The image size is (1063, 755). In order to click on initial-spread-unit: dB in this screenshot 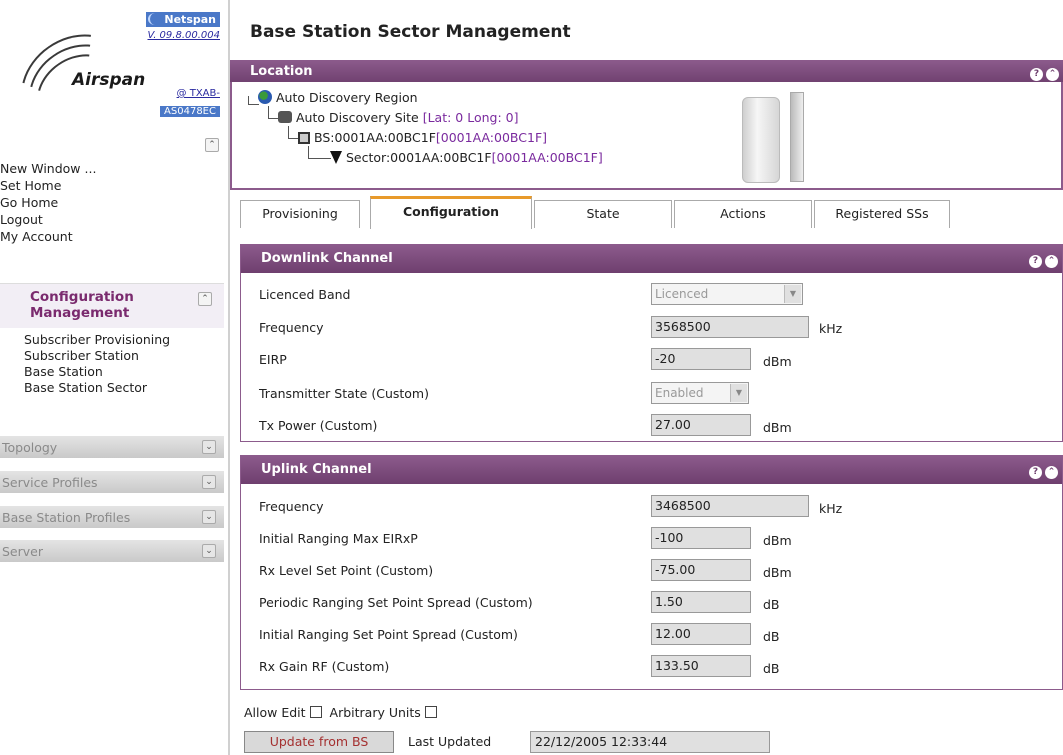, I will do `click(771, 636)`.